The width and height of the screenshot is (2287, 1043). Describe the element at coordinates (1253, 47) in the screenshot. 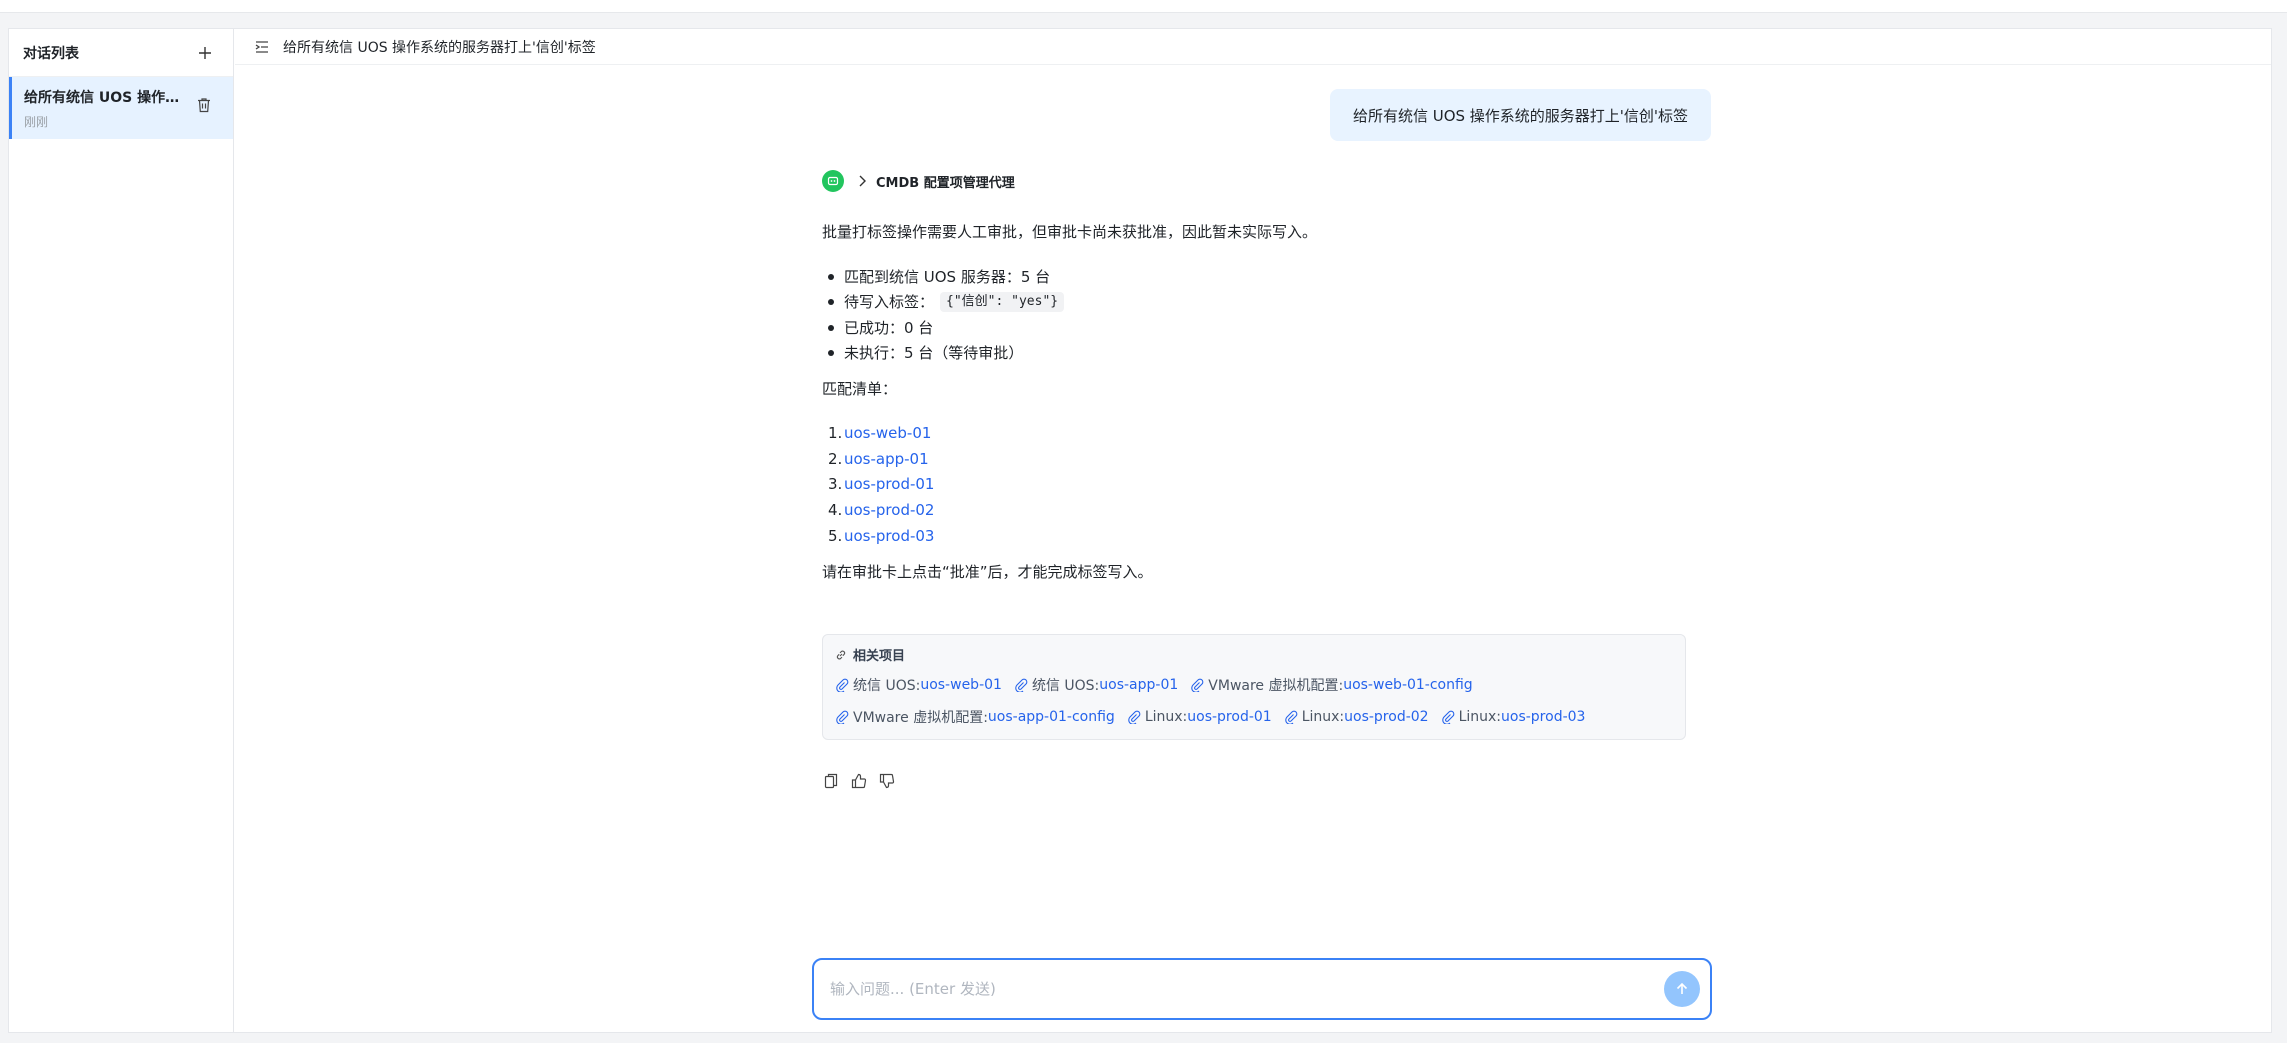

I see `chat-header: 给所有统信 UOS 操作系统的服务器打上'信创'标签` at that location.